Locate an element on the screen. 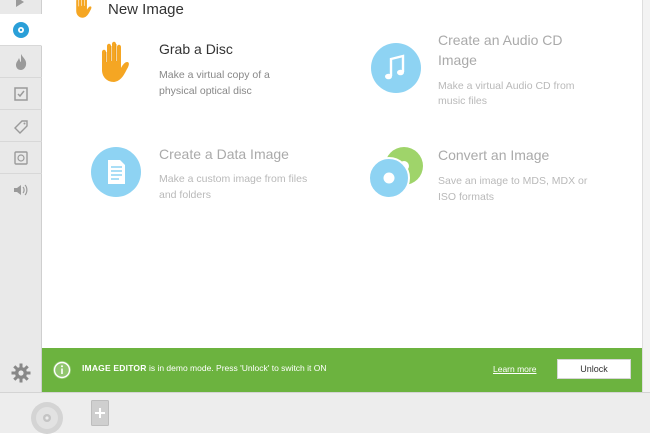 This screenshot has height=435, width=650. add-device-icon is located at coordinates (100, 413).